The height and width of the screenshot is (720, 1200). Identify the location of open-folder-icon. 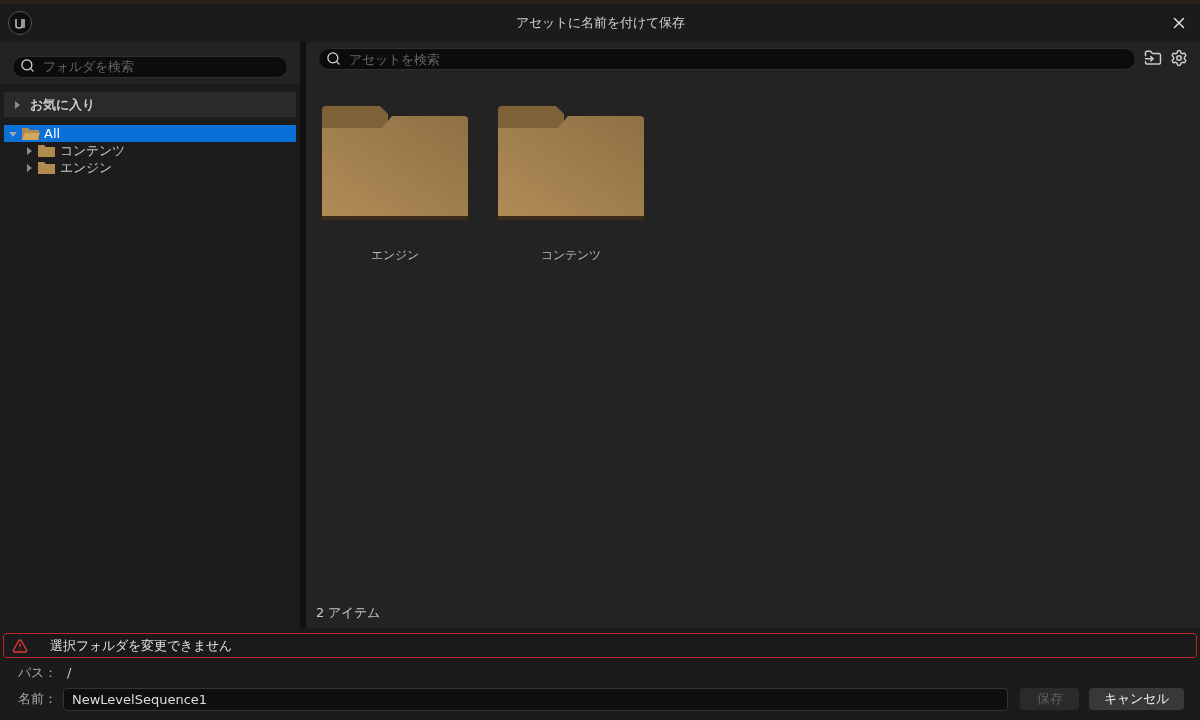
(31, 133).